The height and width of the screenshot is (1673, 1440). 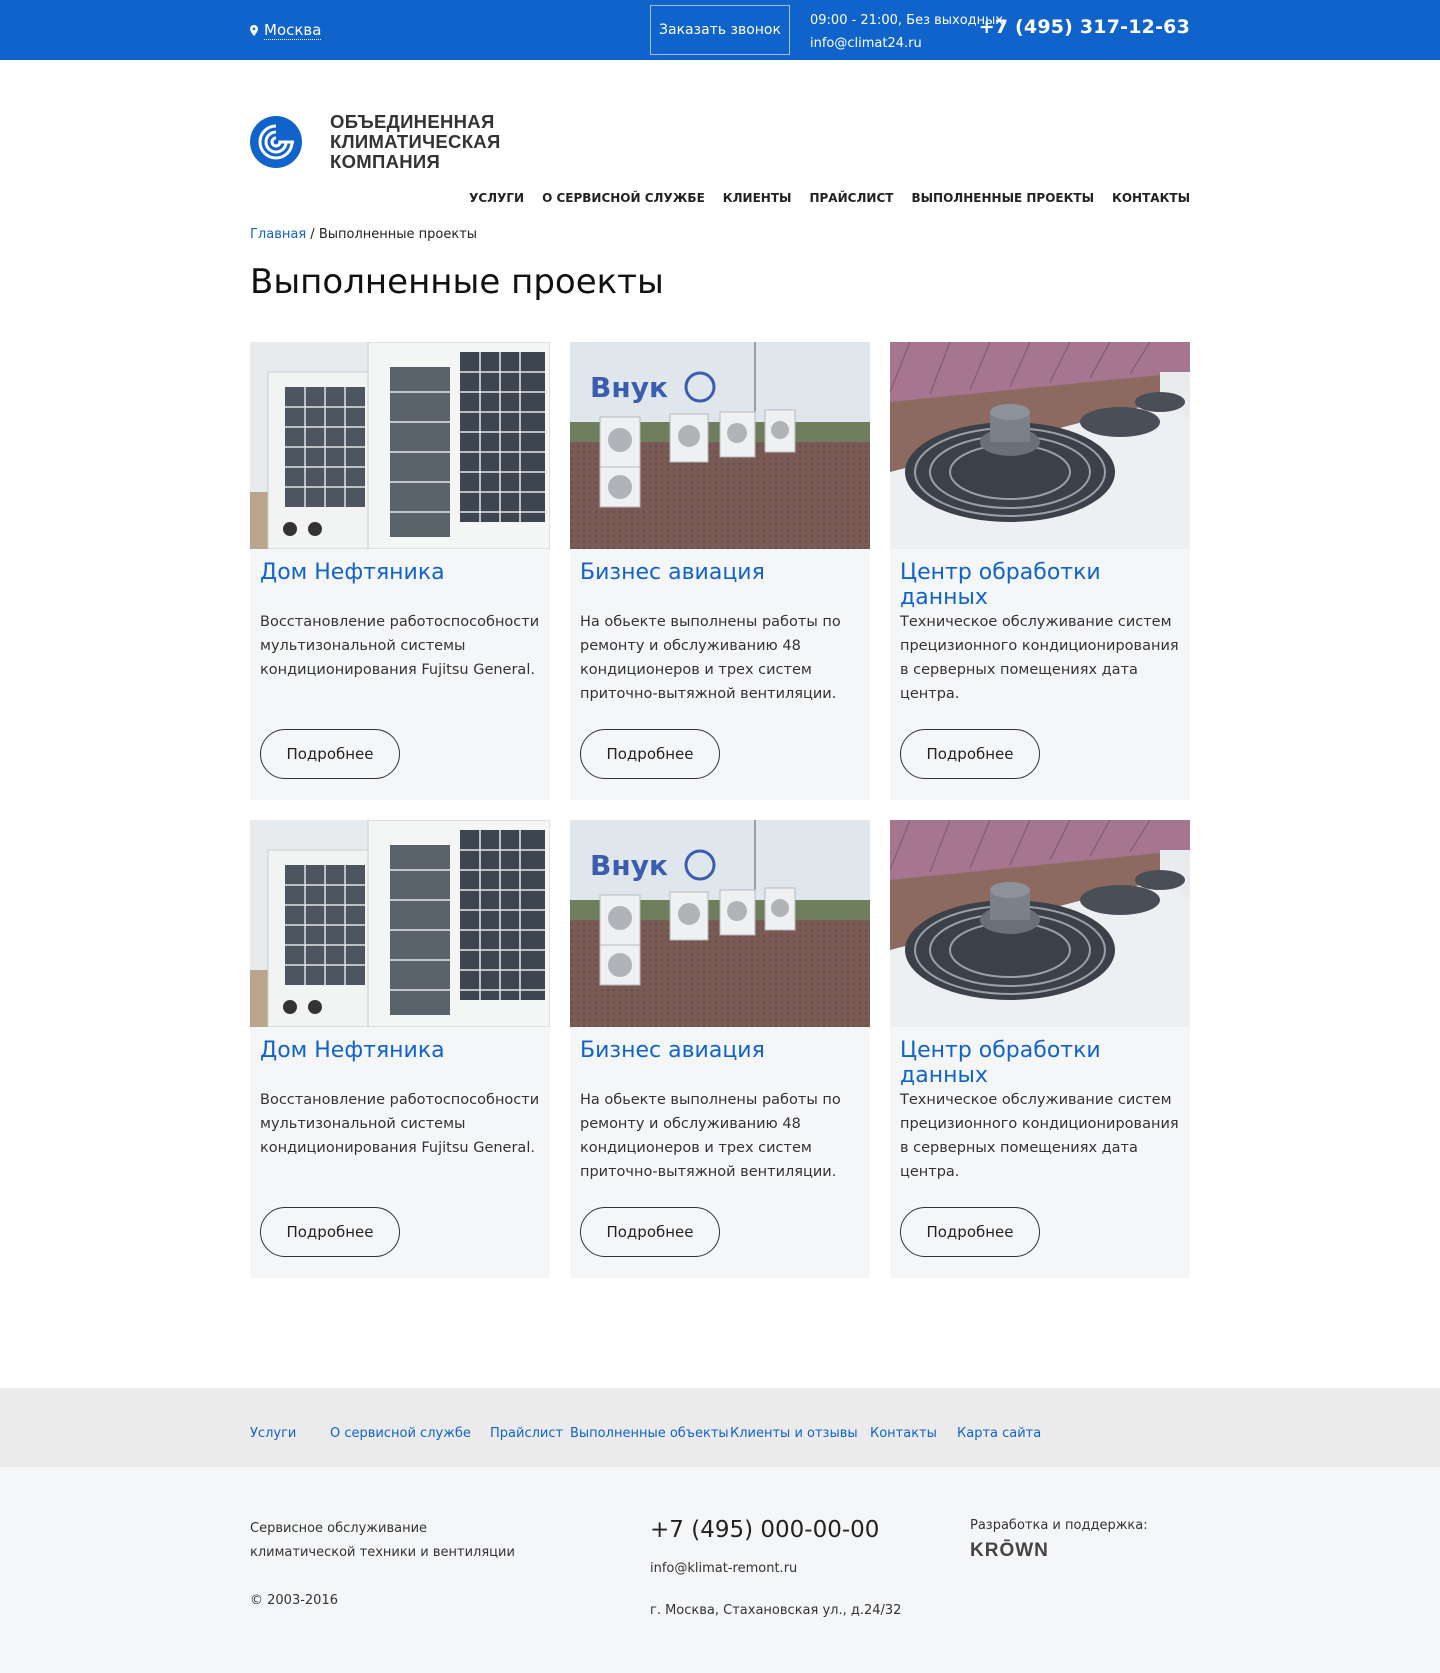 What do you see at coordinates (903, 1433) in the screenshot?
I see `footer-link-contacts: Контакты` at bounding box center [903, 1433].